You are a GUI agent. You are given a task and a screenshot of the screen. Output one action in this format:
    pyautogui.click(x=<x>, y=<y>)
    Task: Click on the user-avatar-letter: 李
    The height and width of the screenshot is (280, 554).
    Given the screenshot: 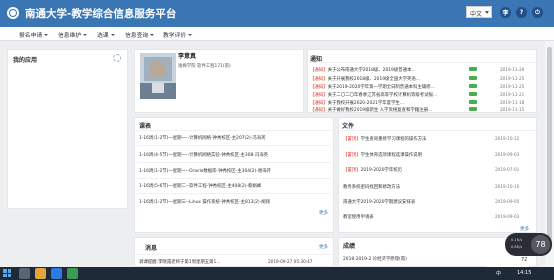 What is the action you would take?
    pyautogui.click(x=505, y=13)
    